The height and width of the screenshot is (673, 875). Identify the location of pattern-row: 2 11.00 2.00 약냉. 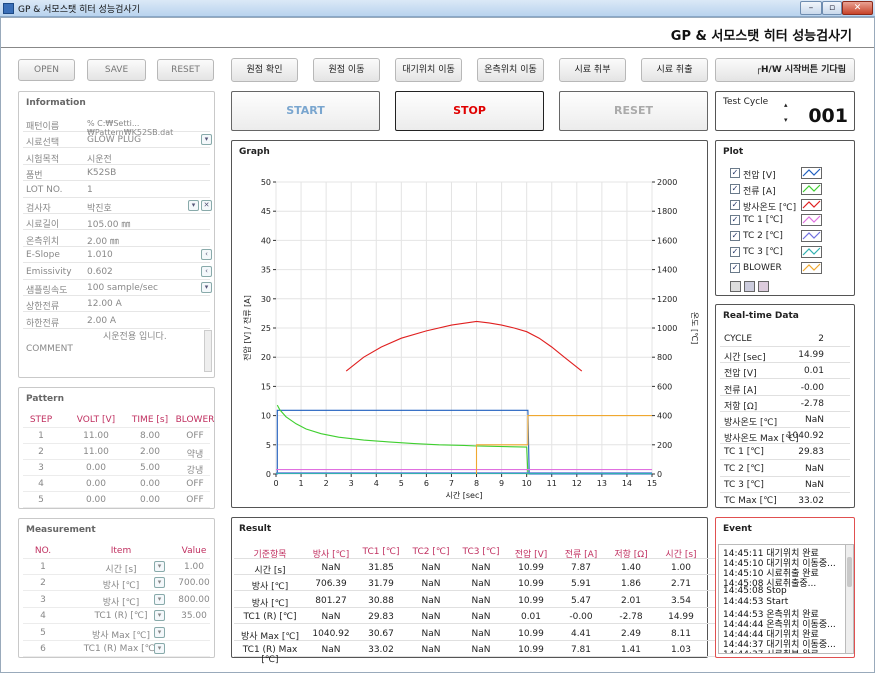
(116, 452).